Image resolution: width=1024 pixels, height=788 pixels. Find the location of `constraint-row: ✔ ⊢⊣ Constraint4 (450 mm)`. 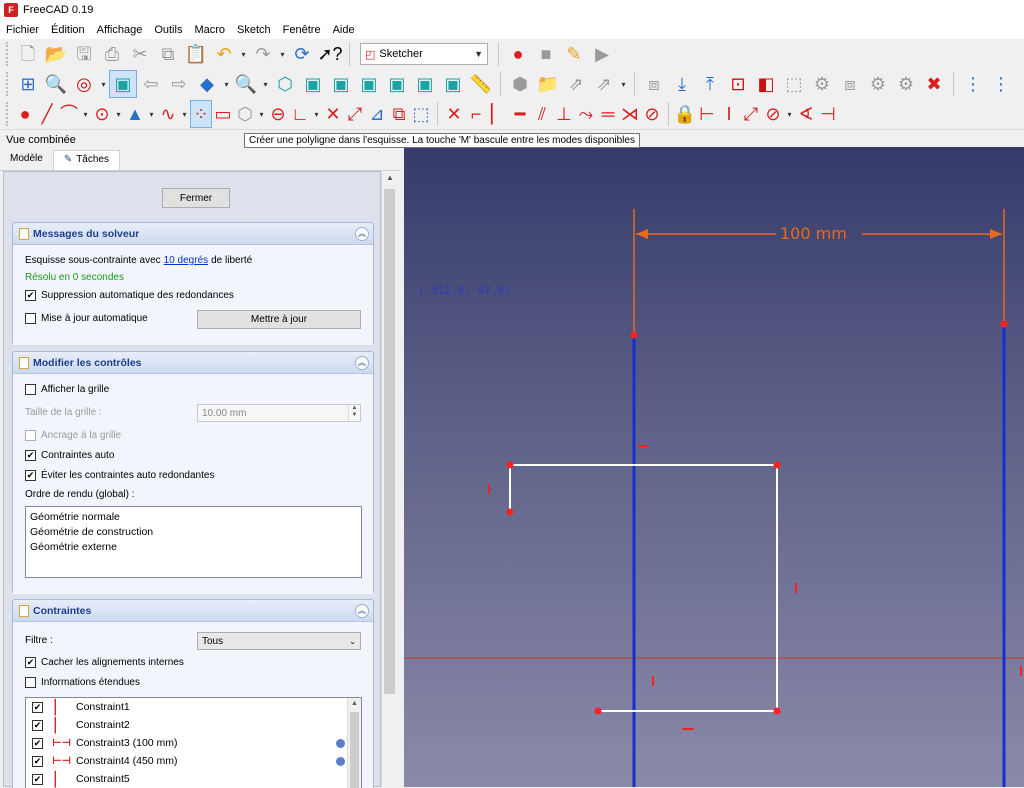

constraint-row: ✔ ⊢⊣ Constraint4 (450 mm) is located at coordinates (193, 761).